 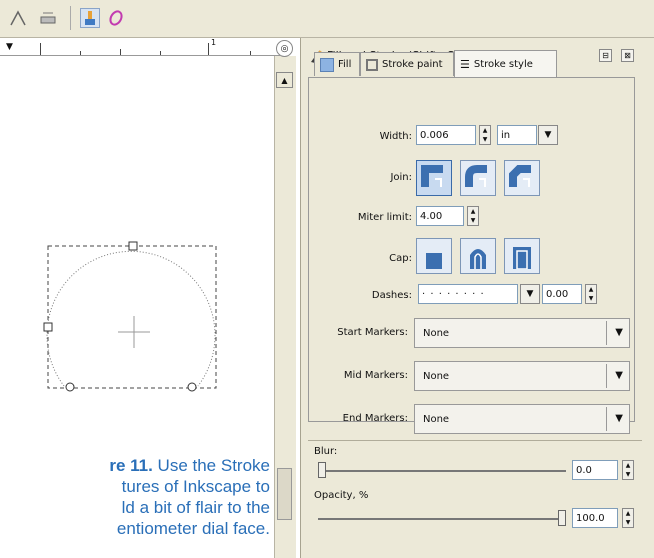 I want to click on dash-dropdown-icon: ▼, so click(x=530, y=294).